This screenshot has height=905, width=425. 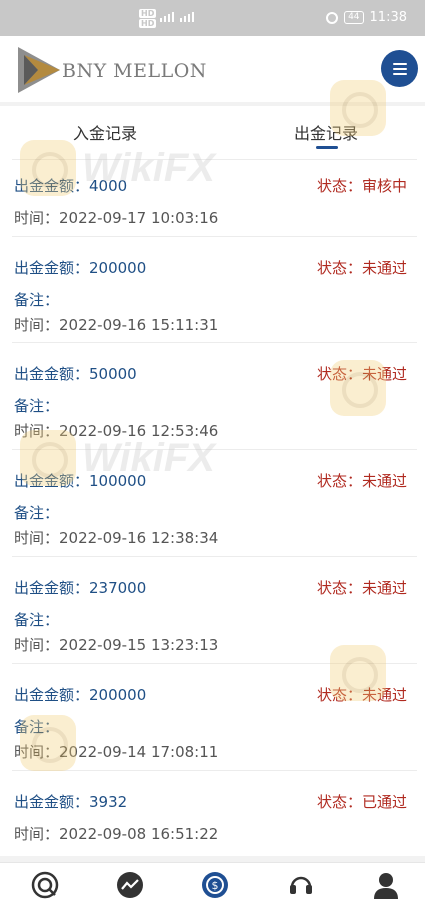 I want to click on menu-button, so click(x=399, y=68).